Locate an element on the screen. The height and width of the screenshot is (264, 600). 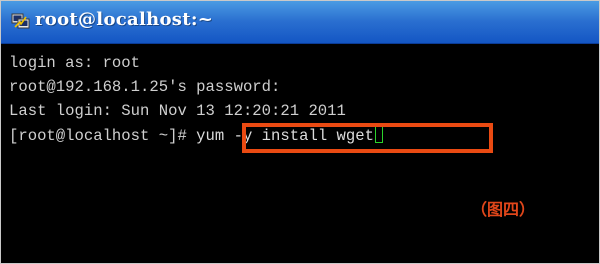
shell-prompt: [root@localhost ~]# is located at coordinates (98, 136).